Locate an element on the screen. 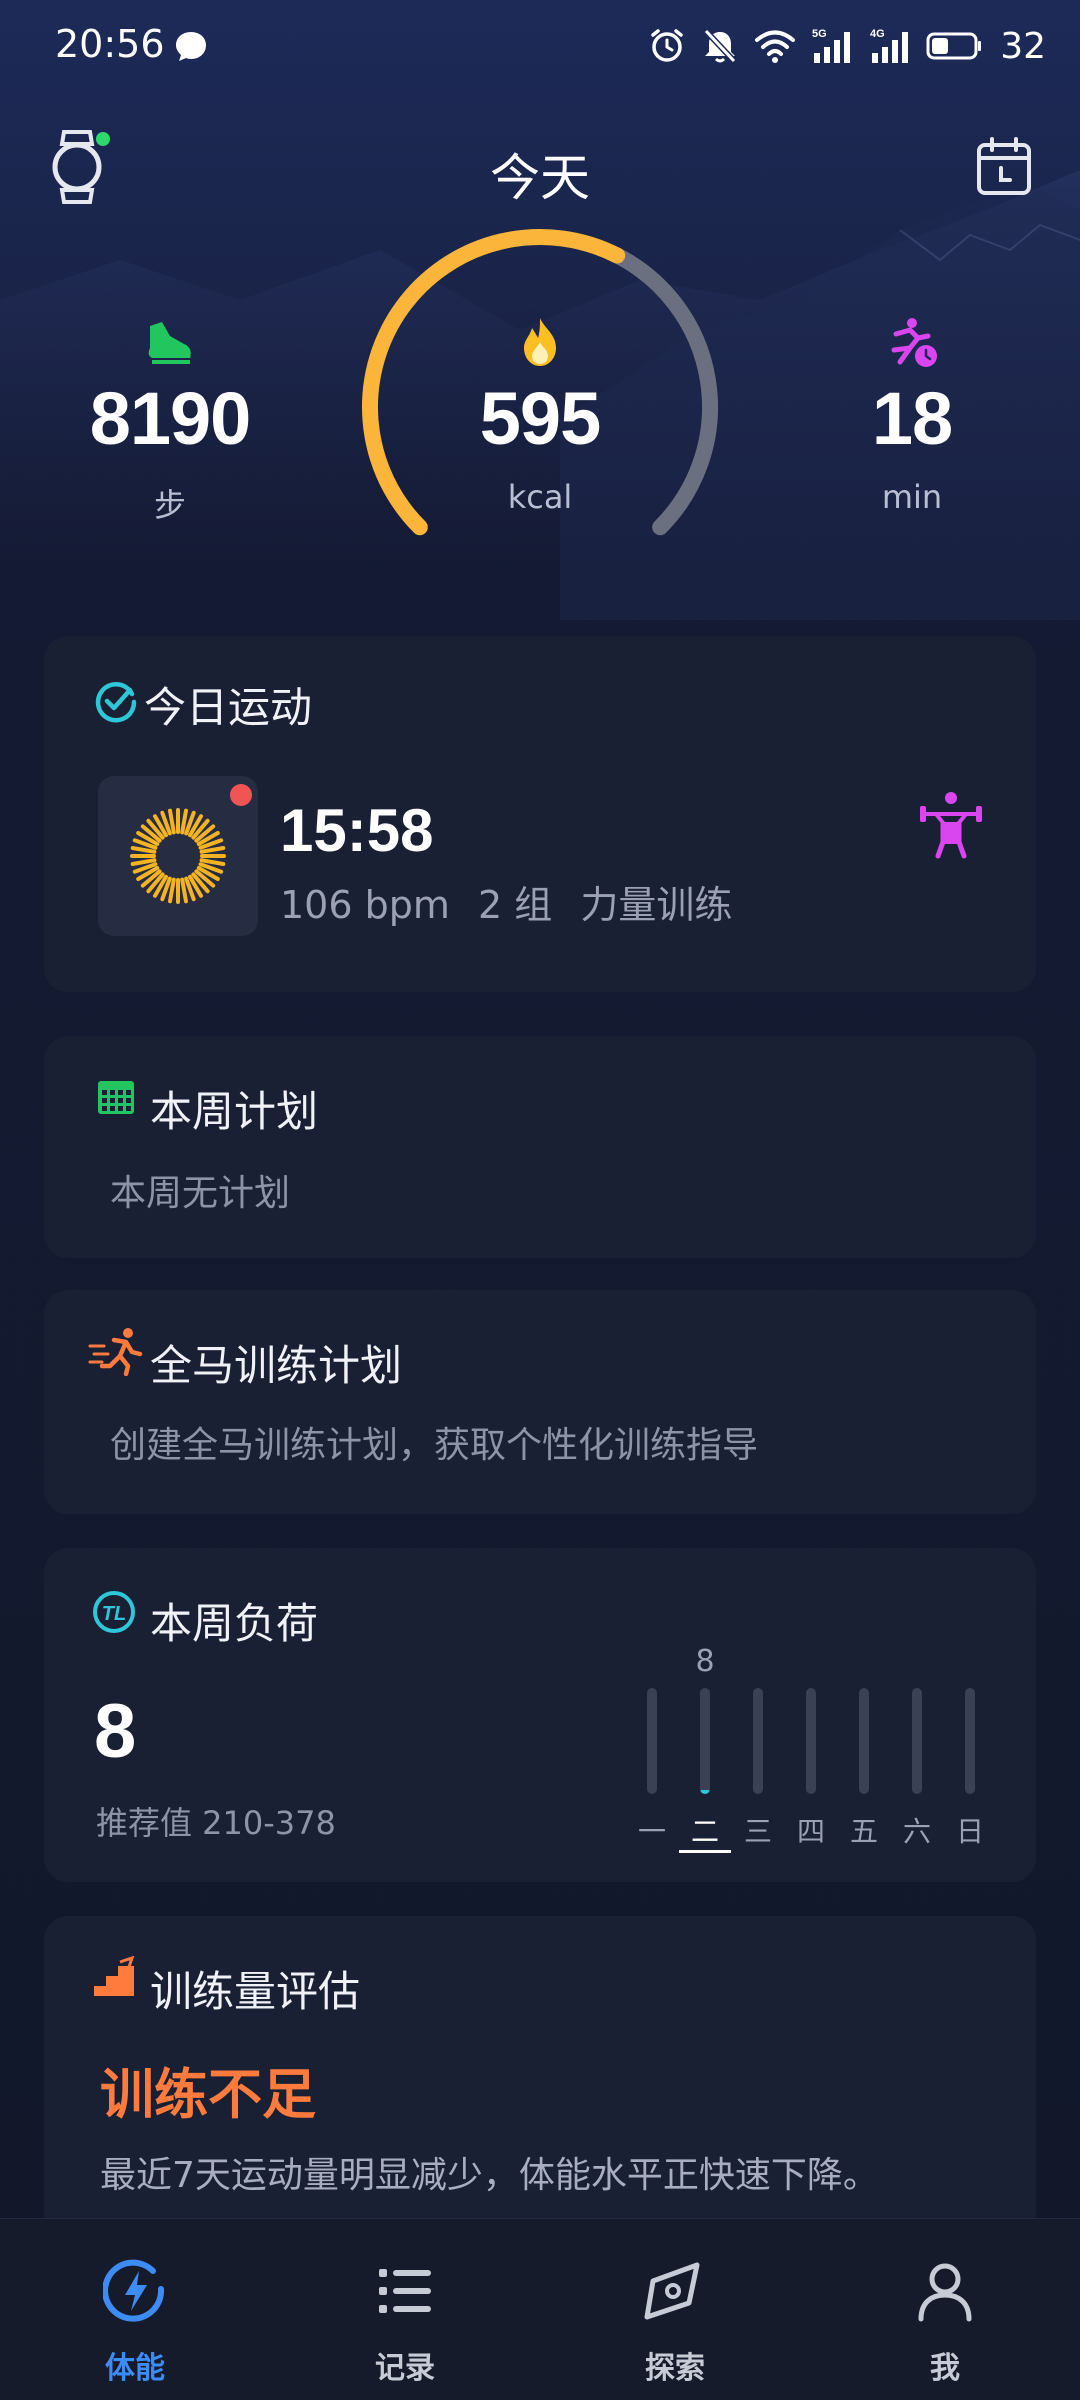 This screenshot has width=1080, height=2400. load-bar-day-label: 日 is located at coordinates (969, 1831).